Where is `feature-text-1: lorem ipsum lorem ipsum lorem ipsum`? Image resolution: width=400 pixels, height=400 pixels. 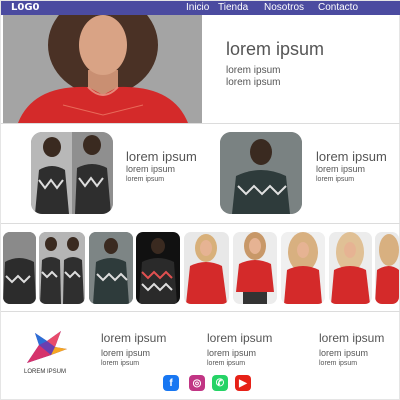 feature-text-1: lorem ipsum lorem ipsum lorem ipsum is located at coordinates (161, 167).